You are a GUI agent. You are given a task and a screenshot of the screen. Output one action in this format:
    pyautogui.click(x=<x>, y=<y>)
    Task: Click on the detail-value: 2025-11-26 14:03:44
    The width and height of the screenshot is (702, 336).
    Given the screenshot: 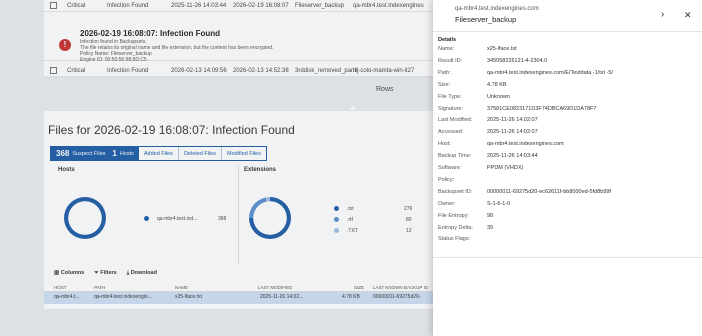 What is the action you would take?
    pyautogui.click(x=512, y=156)
    